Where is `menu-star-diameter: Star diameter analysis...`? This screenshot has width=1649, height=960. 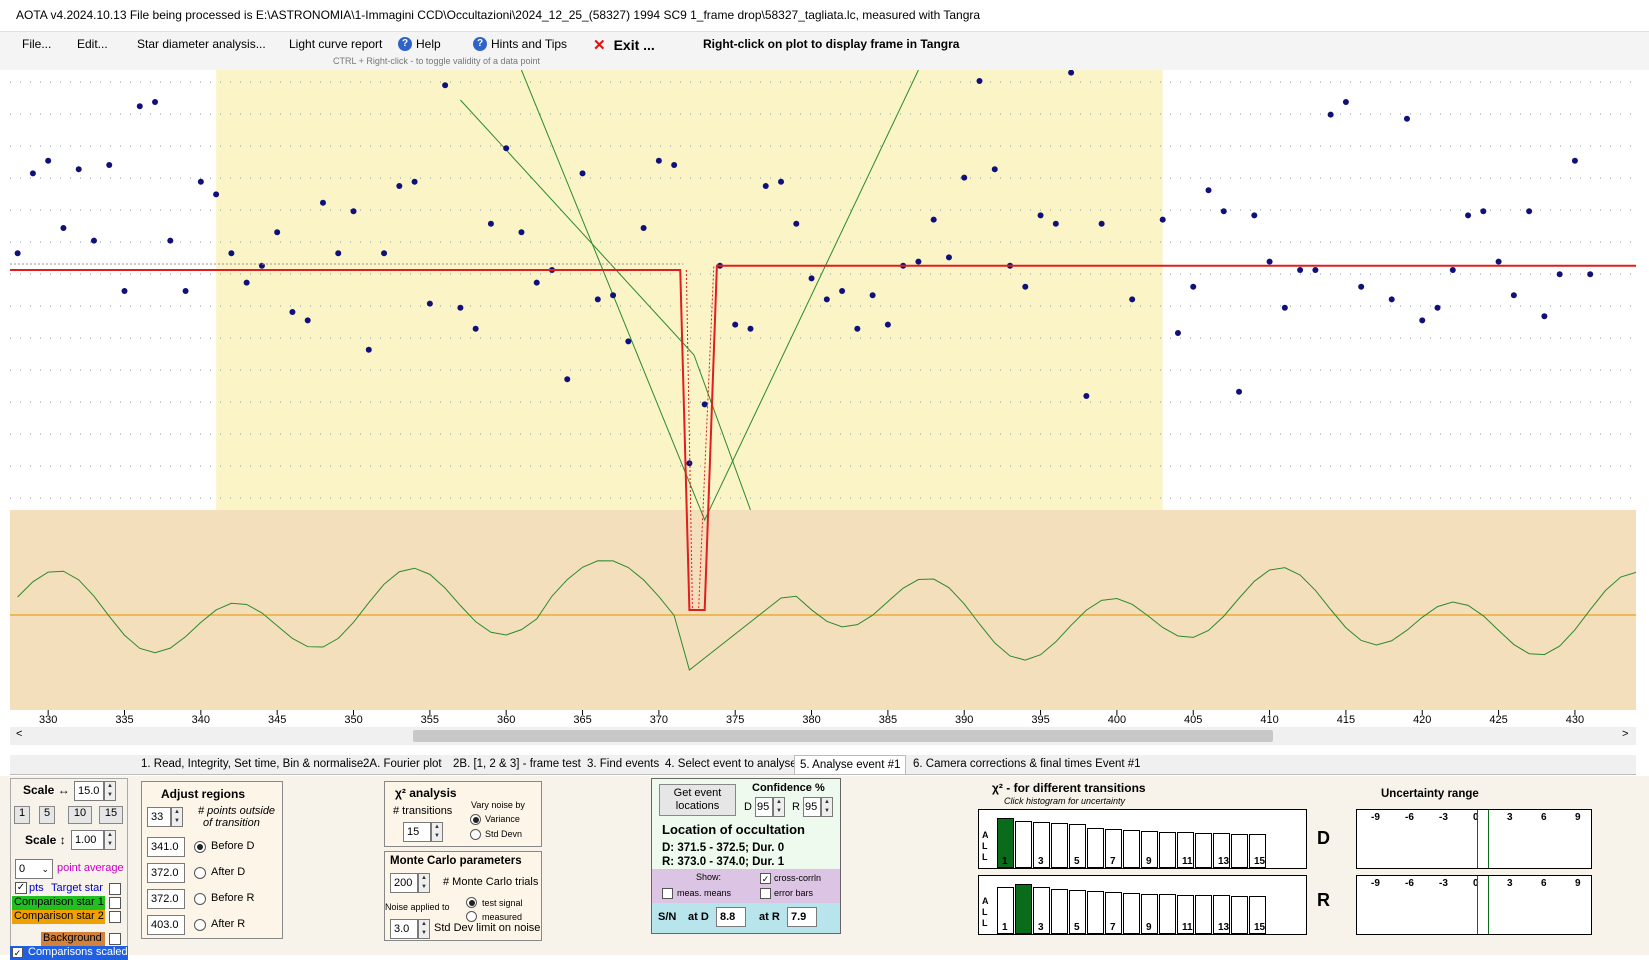 menu-star-diameter: Star diameter analysis... is located at coordinates (201, 44).